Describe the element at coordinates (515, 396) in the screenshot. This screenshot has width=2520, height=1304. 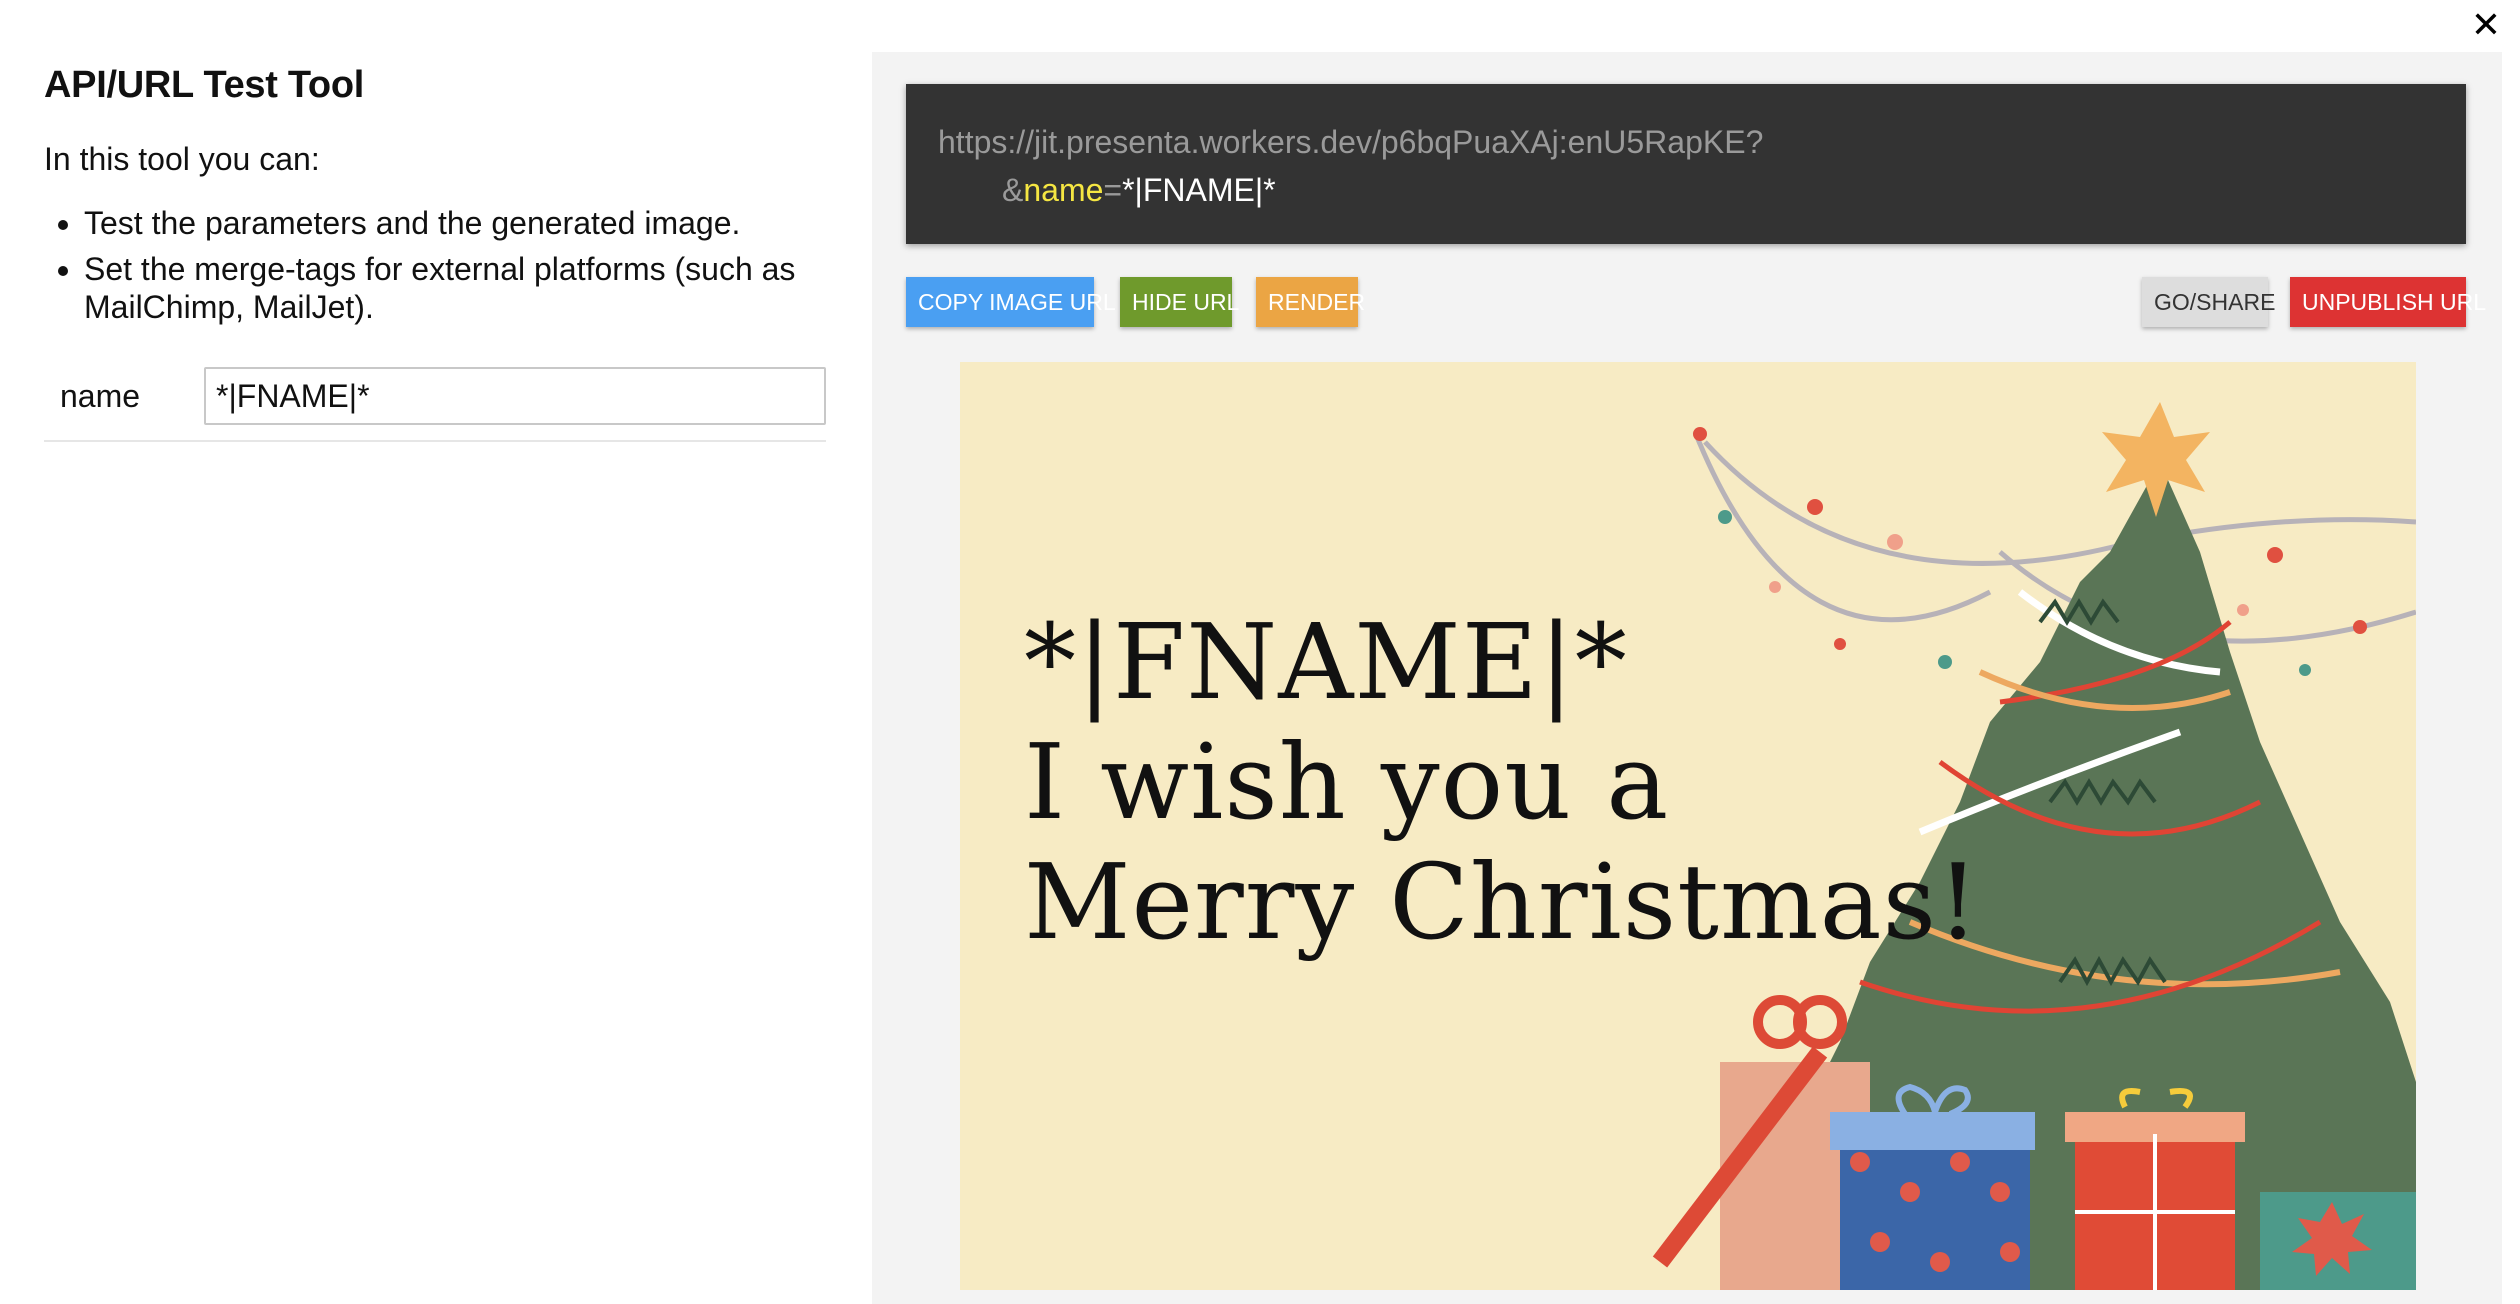
I see `name-input` at that location.